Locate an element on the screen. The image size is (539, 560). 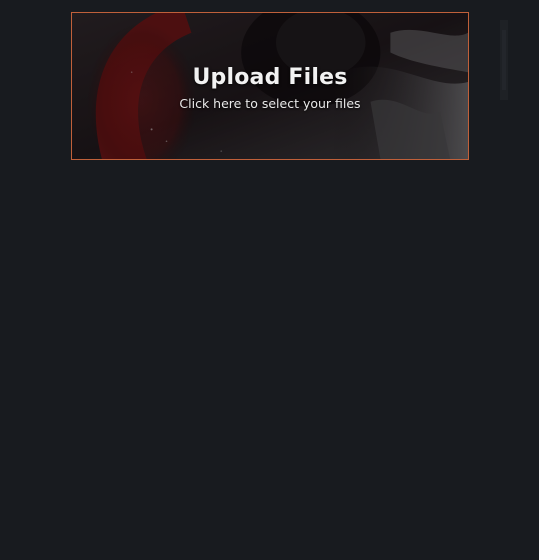
upload-subtitle: Click here to select your files is located at coordinates (270, 103).